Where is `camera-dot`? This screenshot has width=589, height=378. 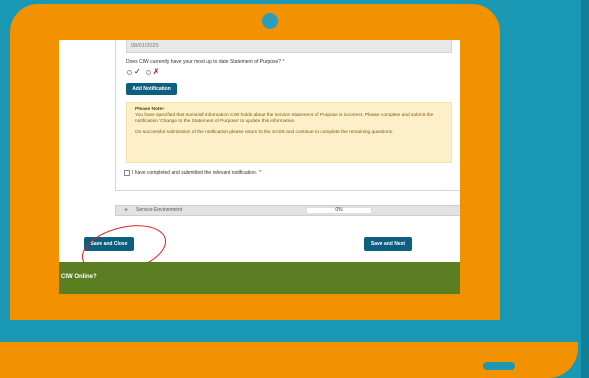 camera-dot is located at coordinates (270, 21).